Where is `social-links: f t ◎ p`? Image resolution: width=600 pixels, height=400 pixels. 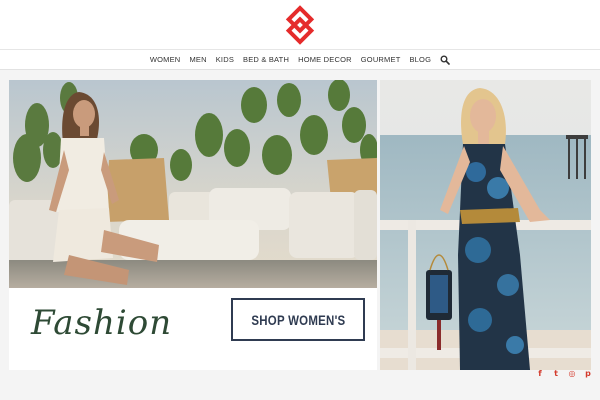 social-links: f t ◎ p is located at coordinates (564, 373).